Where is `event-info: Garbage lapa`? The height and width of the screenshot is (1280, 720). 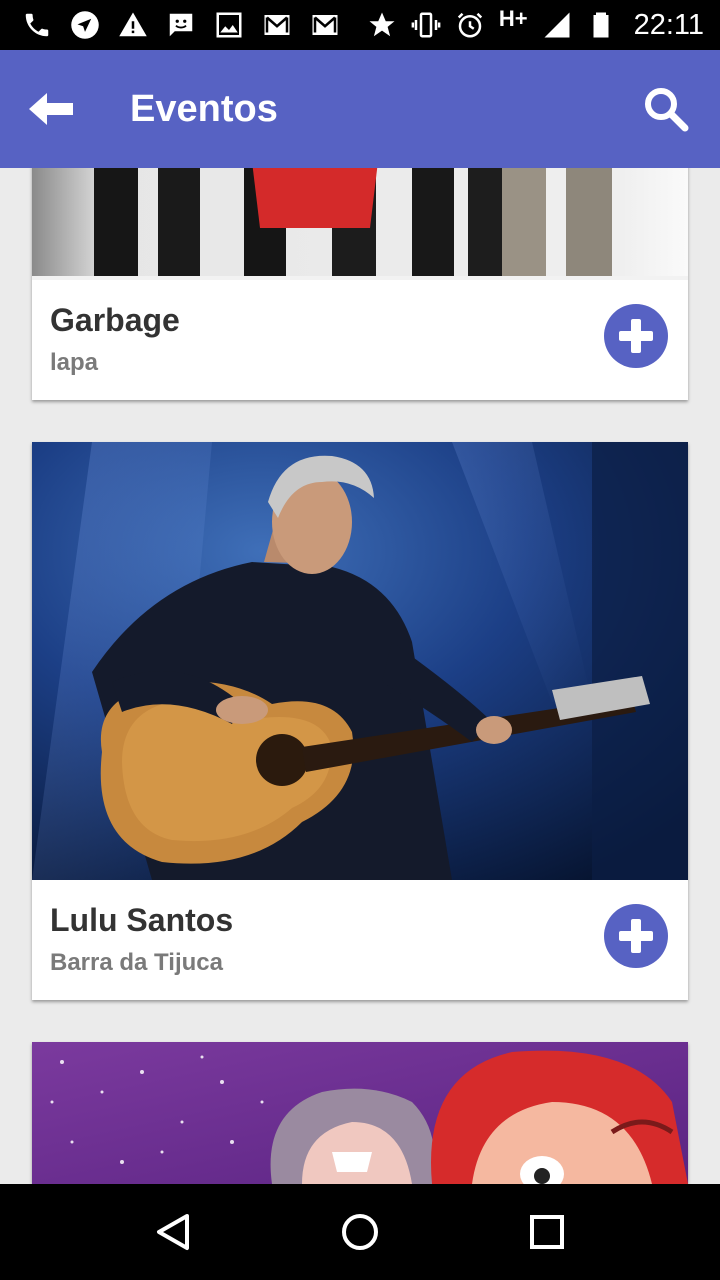 event-info: Garbage lapa is located at coordinates (360, 340).